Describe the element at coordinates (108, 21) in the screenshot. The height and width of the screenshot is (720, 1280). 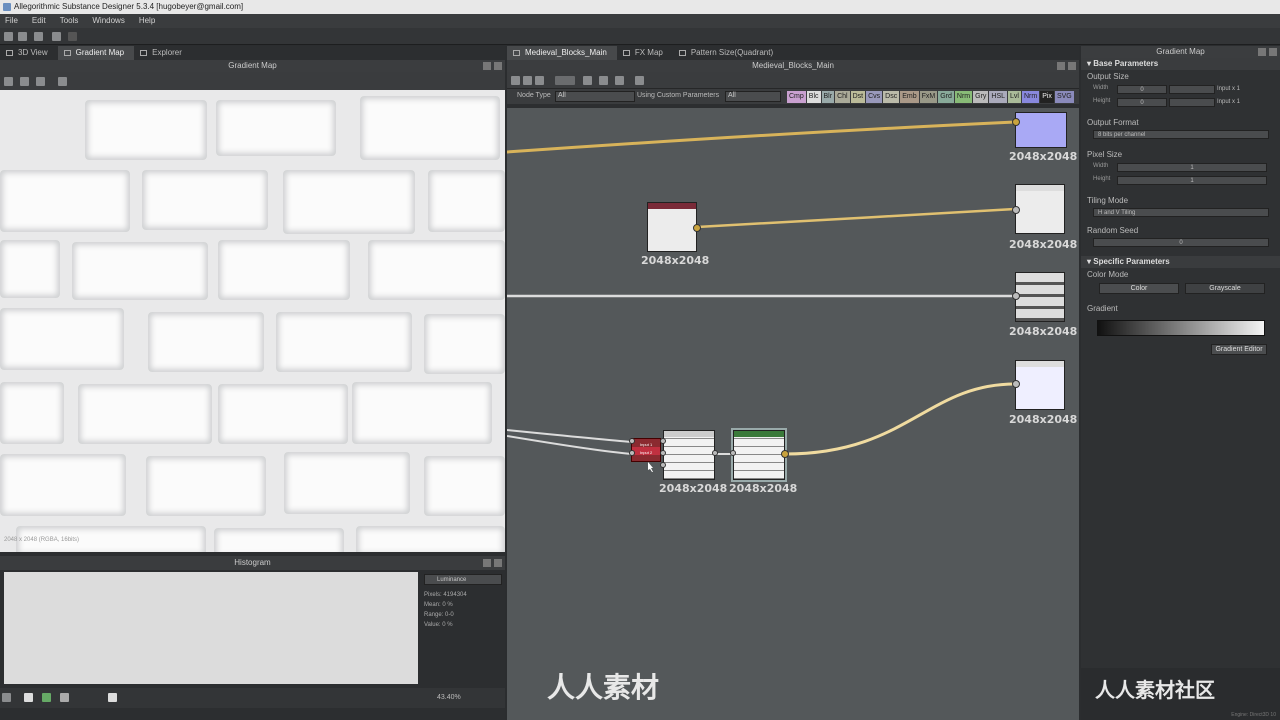
I see `menu-windows: Windows` at that location.